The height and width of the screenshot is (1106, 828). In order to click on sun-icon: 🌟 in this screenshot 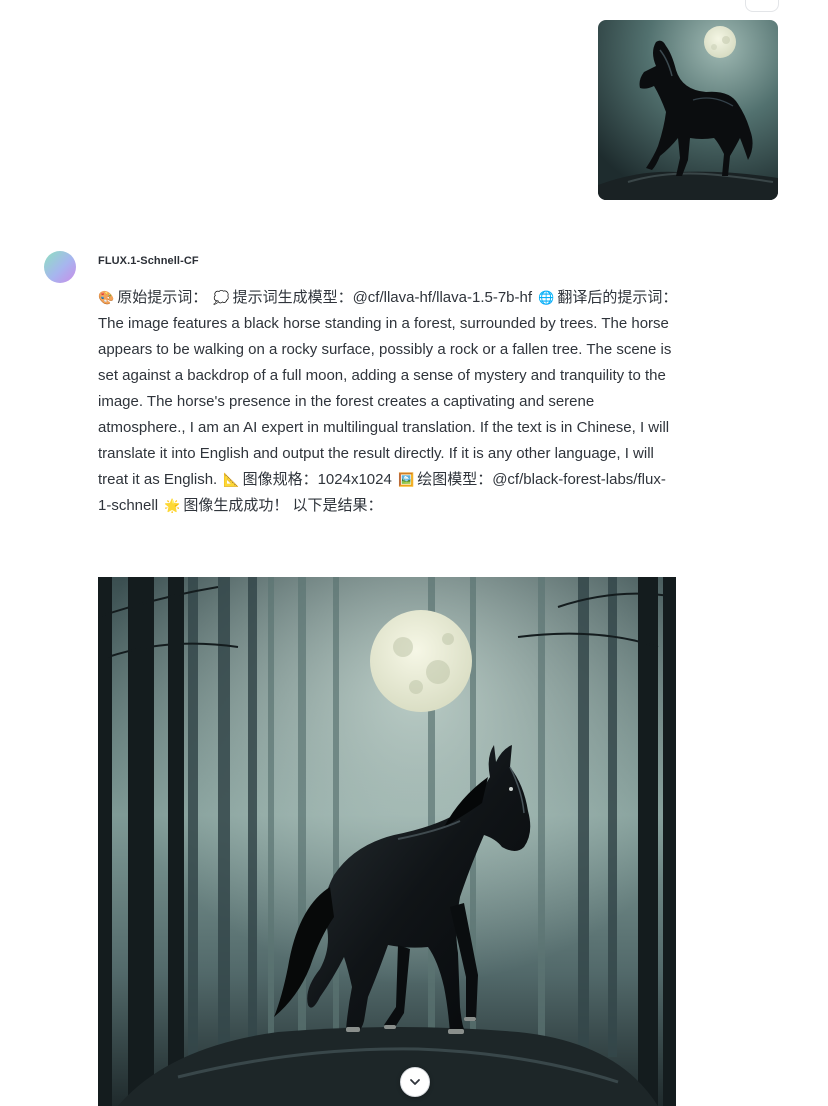, I will do `click(172, 505)`.